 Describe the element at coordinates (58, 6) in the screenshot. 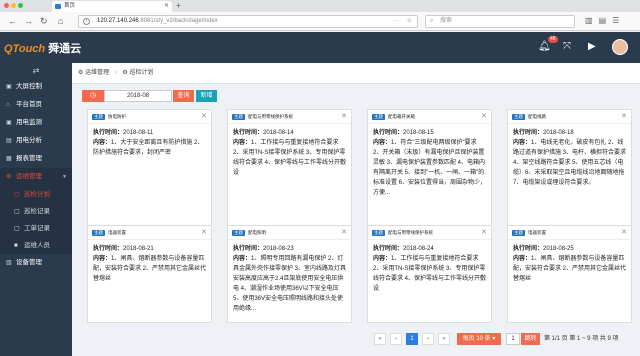

I see `favicon-icon` at that location.